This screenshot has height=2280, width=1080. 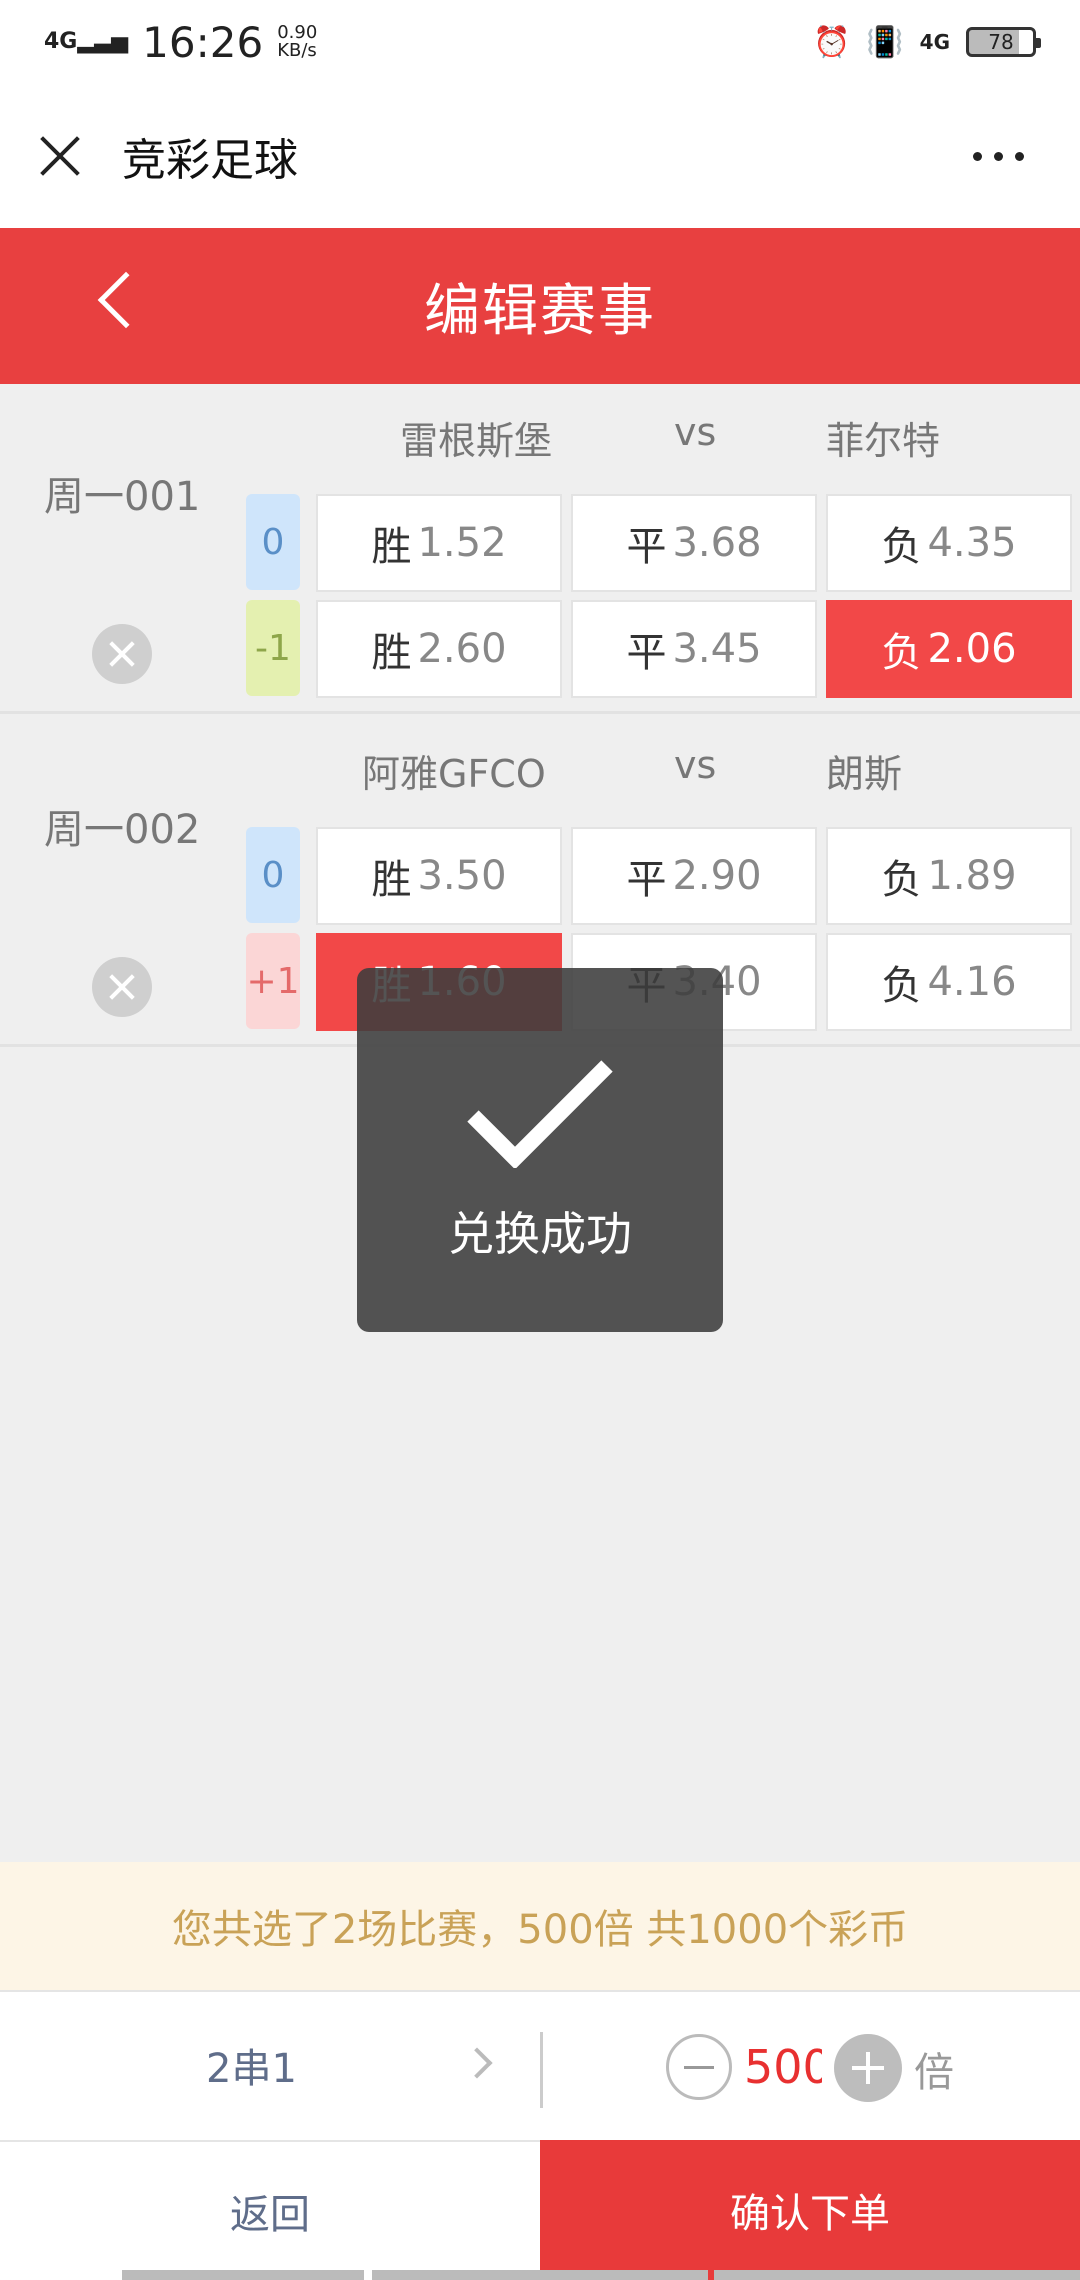 I want to click on odd-lose: 负 4.35, so click(x=949, y=543).